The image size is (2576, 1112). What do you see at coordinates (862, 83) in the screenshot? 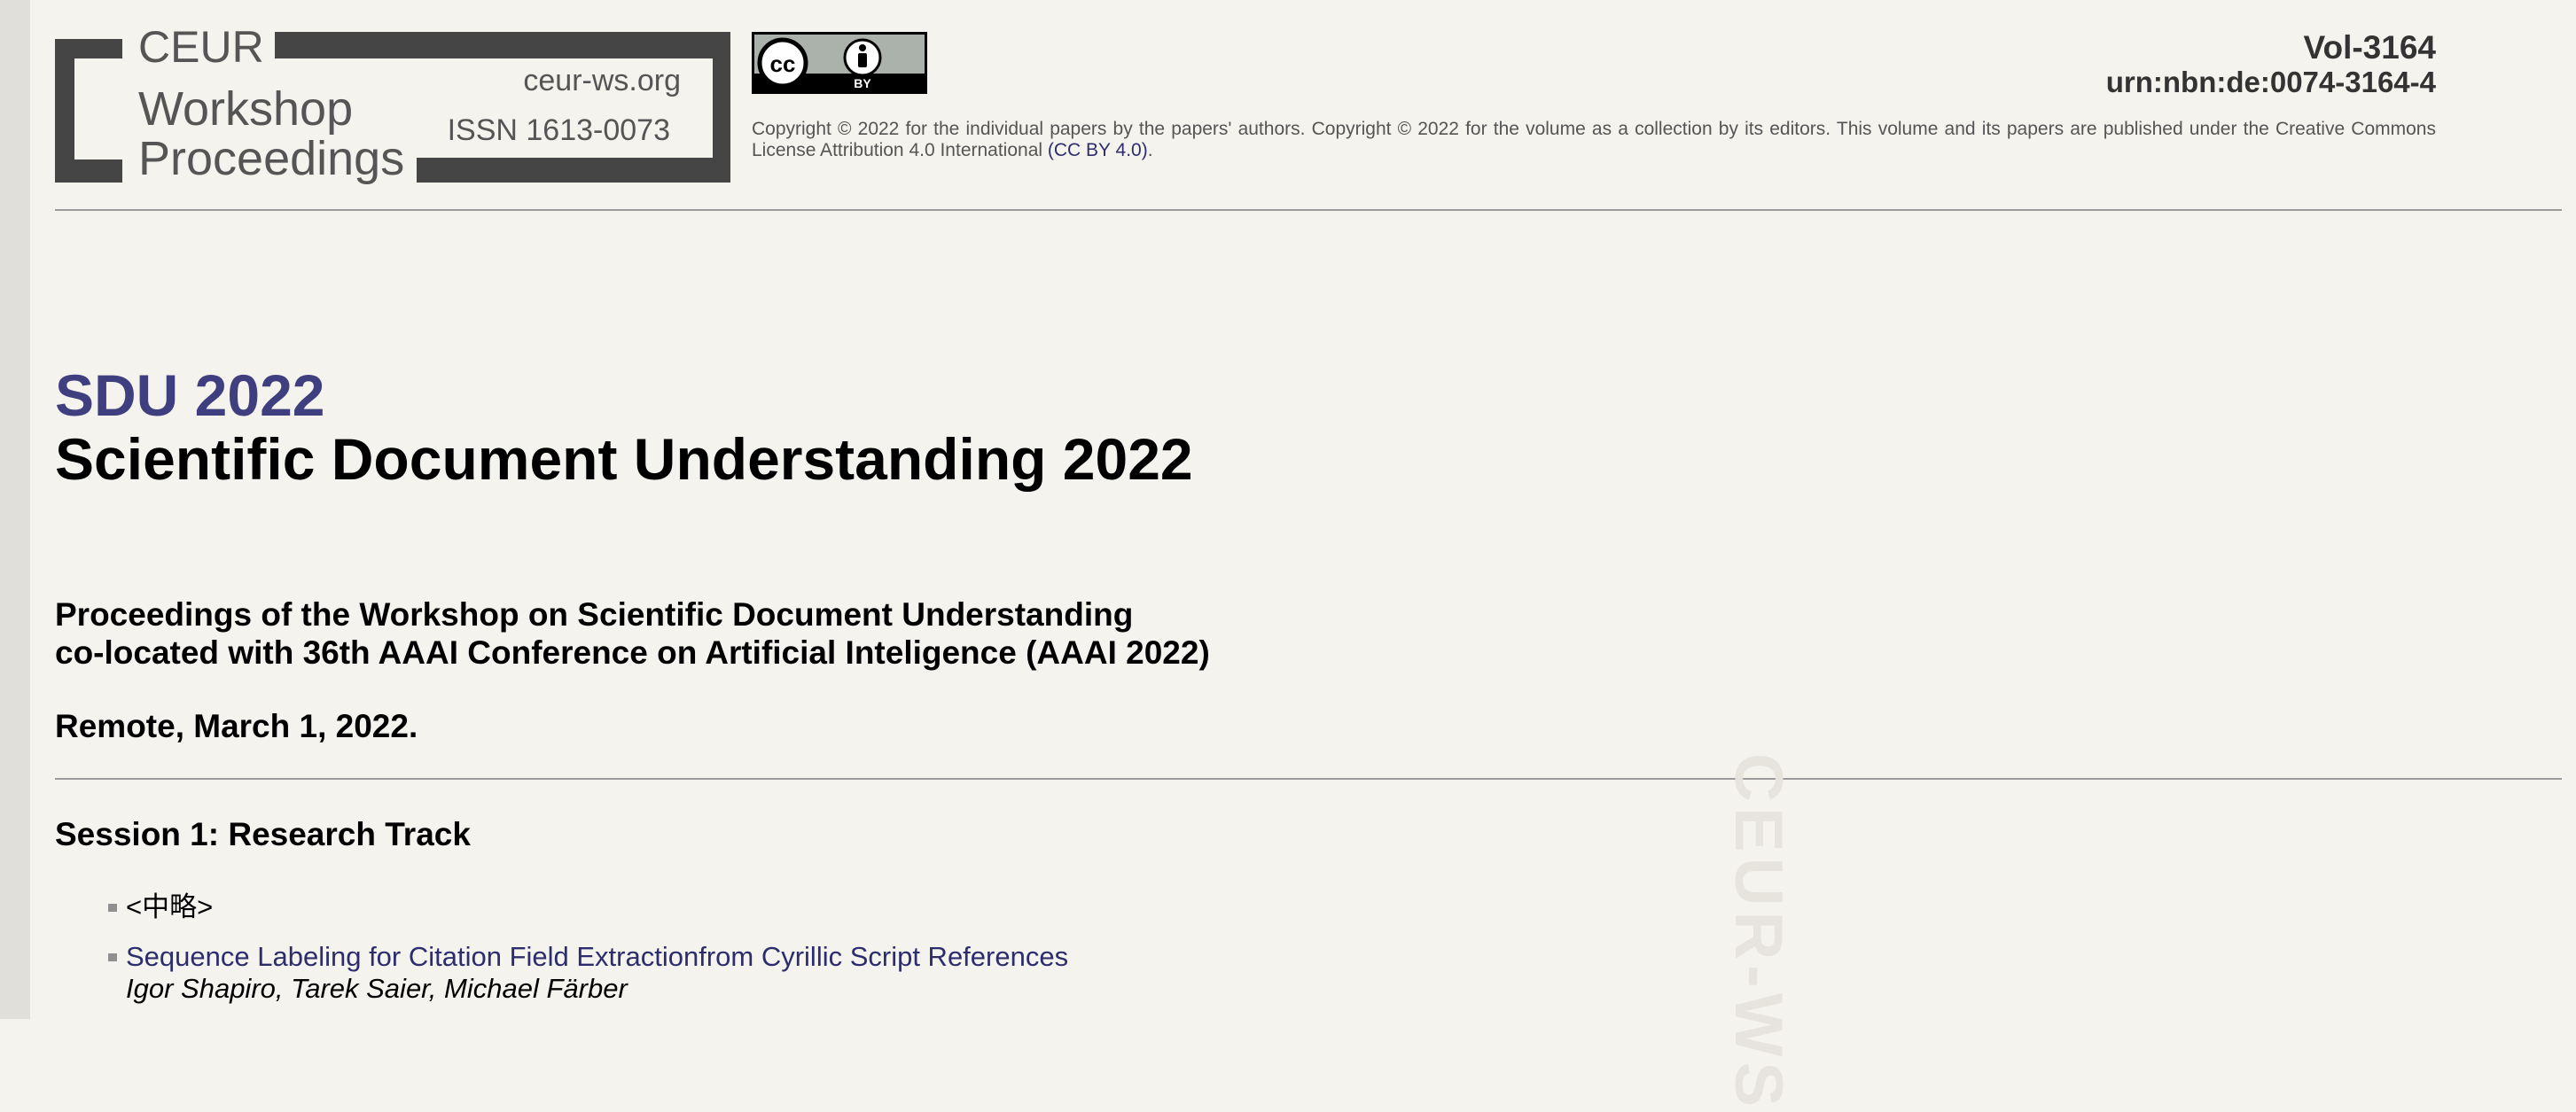
I see `cc-by-label: BY` at bounding box center [862, 83].